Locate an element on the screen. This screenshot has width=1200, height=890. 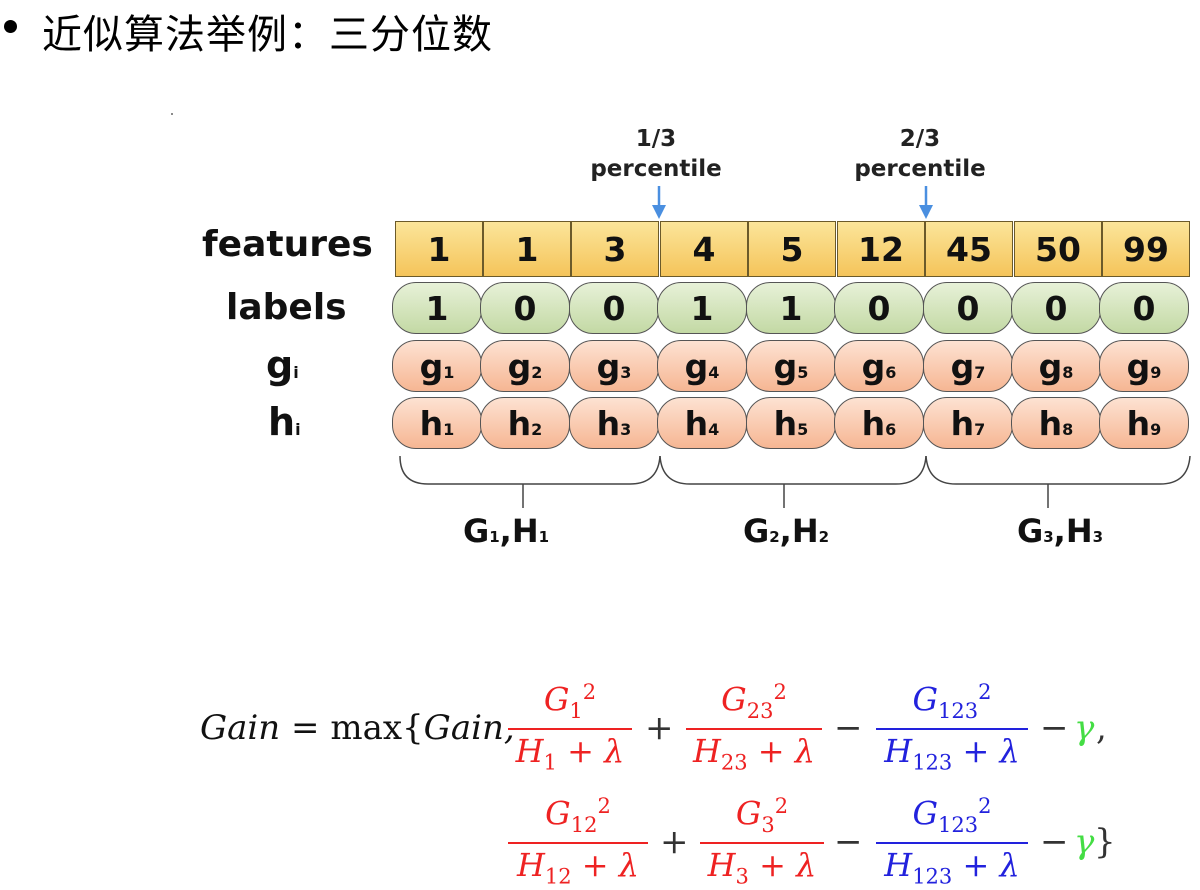
group-label-2: G2,H2 is located at coordinates (786, 531).